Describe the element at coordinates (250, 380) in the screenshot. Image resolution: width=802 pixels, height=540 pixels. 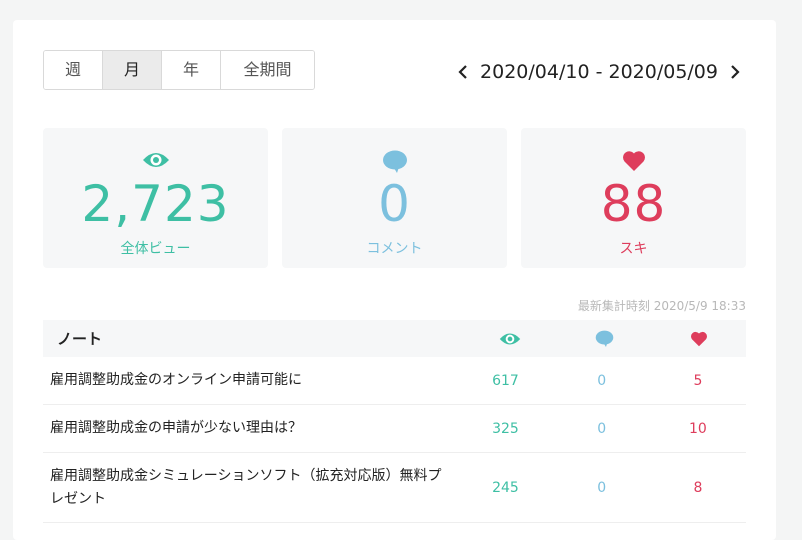
I see `note-title: 雇用調整助成金のオンライン申請可能に` at that location.